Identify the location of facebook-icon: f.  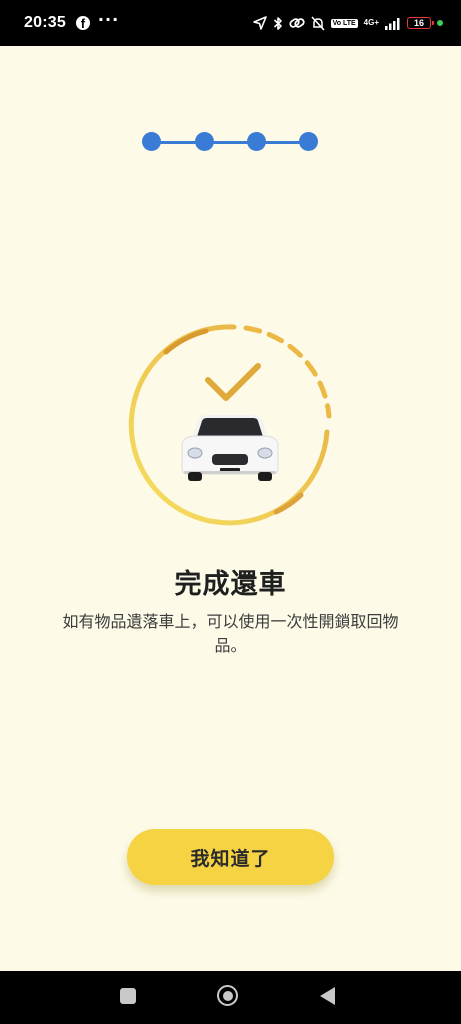
(82, 23).